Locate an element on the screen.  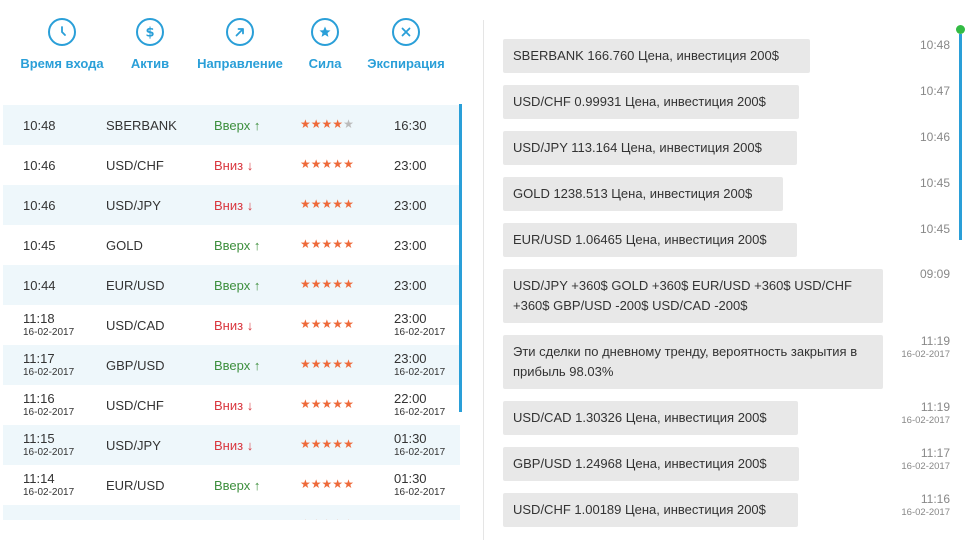
header-strength: Сила is located at coordinates (325, 44).